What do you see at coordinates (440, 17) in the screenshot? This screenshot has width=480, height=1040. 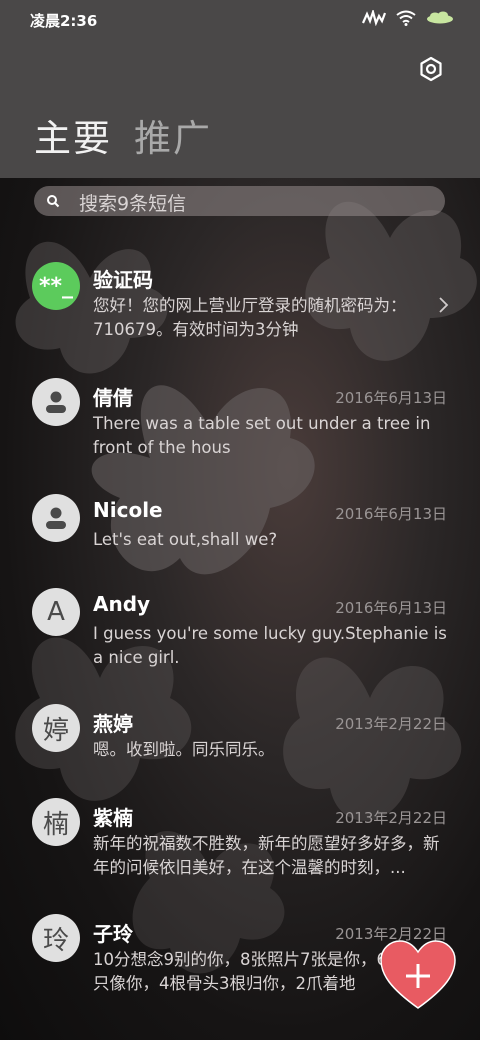 I see `battery-icon` at bounding box center [440, 17].